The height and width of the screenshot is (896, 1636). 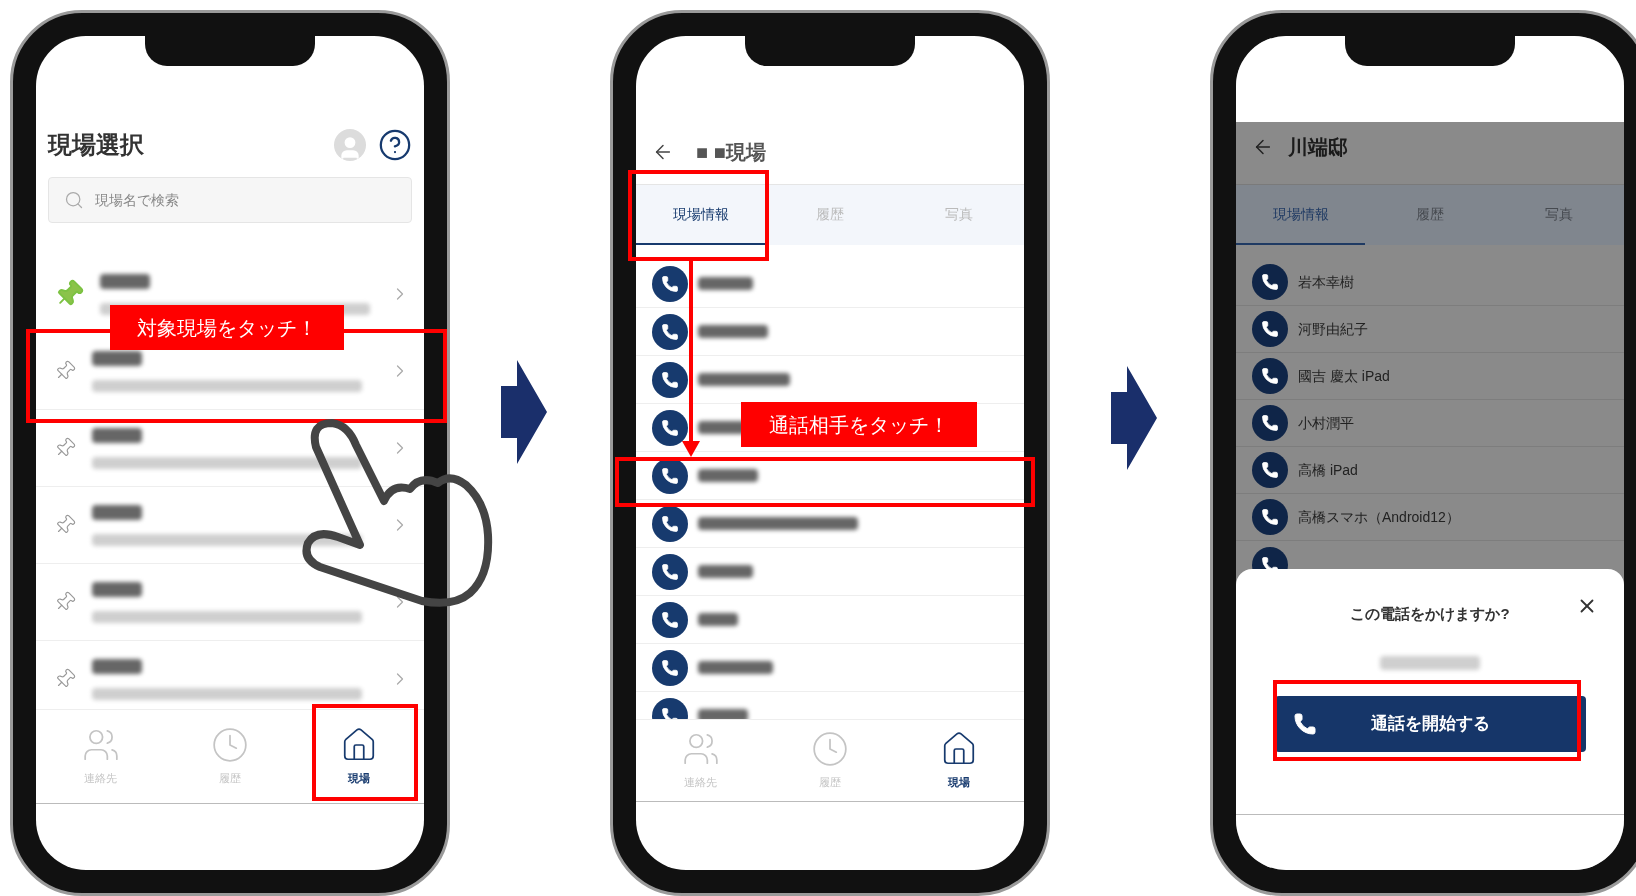 What do you see at coordinates (731, 152) in the screenshot?
I see `screen-title: ■ ■現場` at bounding box center [731, 152].